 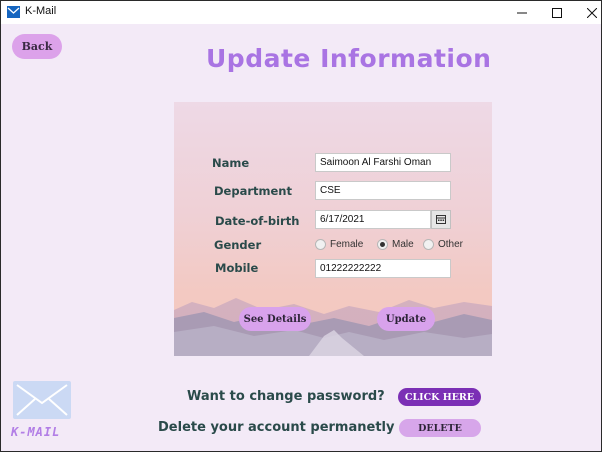 What do you see at coordinates (333, 327) in the screenshot?
I see `mountain-scenery` at bounding box center [333, 327].